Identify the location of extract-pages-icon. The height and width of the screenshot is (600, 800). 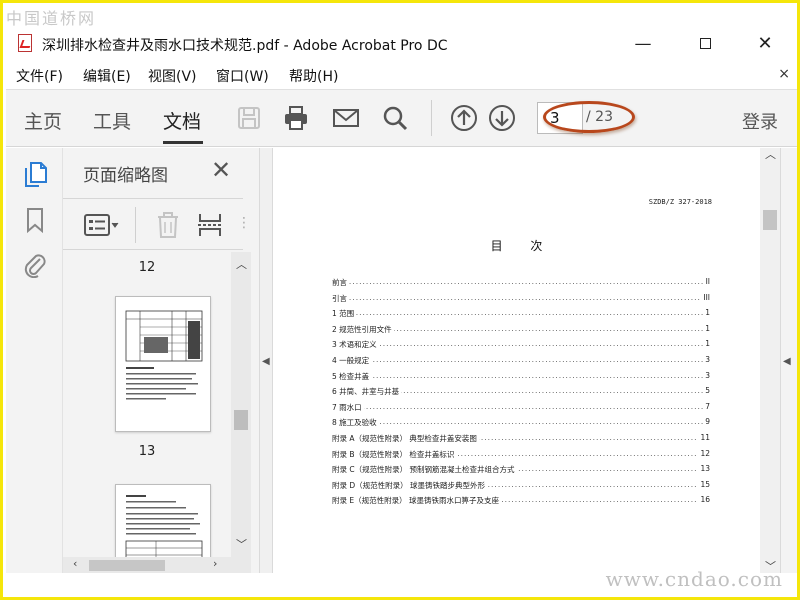
(210, 225).